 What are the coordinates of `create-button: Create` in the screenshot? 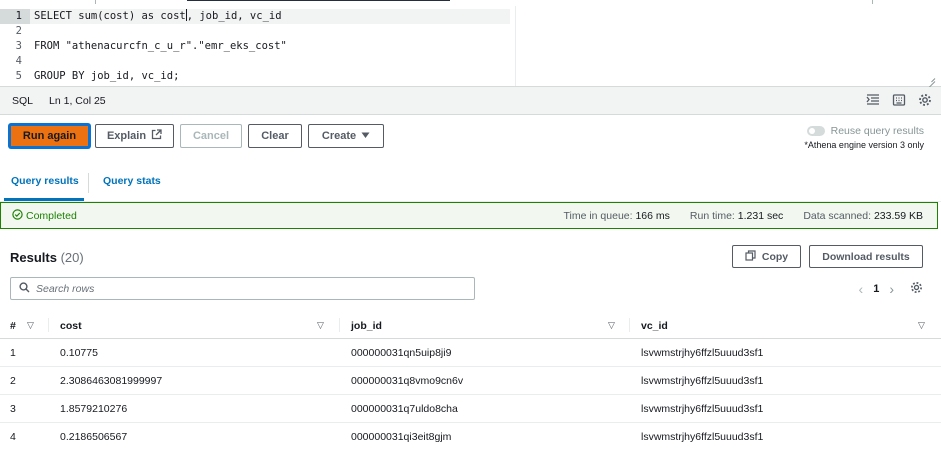 It's located at (346, 136).